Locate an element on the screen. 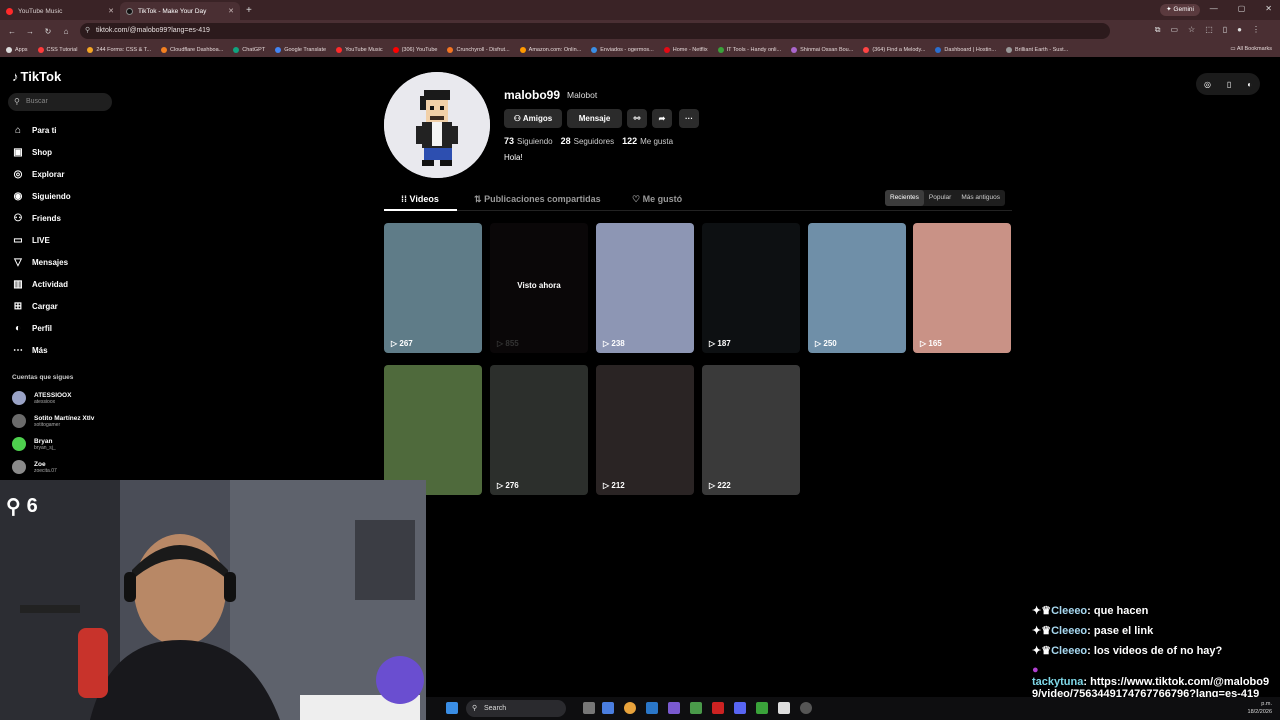  sidebar-item-shop: ▣ Shop is located at coordinates (60, 152).